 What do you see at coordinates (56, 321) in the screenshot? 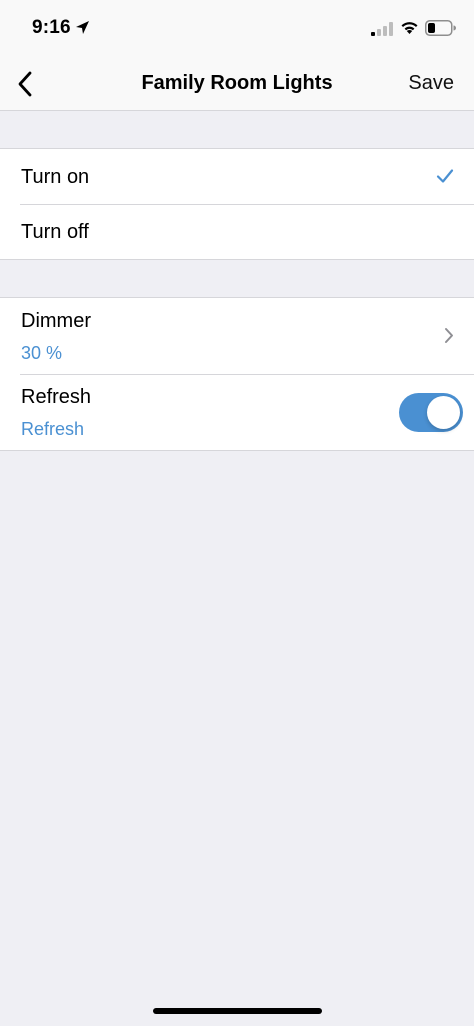
I see `dimmer-label: Dimmer` at bounding box center [56, 321].